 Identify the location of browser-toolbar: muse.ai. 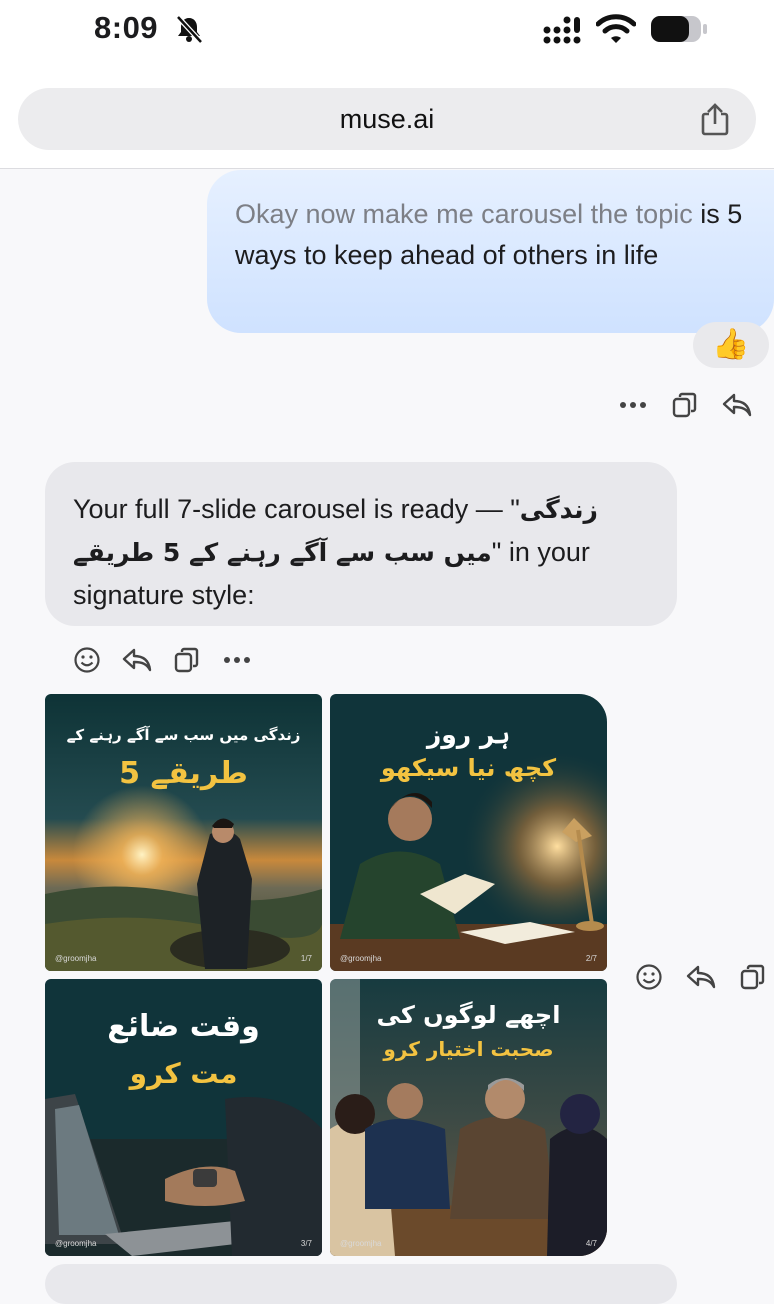
(387, 113).